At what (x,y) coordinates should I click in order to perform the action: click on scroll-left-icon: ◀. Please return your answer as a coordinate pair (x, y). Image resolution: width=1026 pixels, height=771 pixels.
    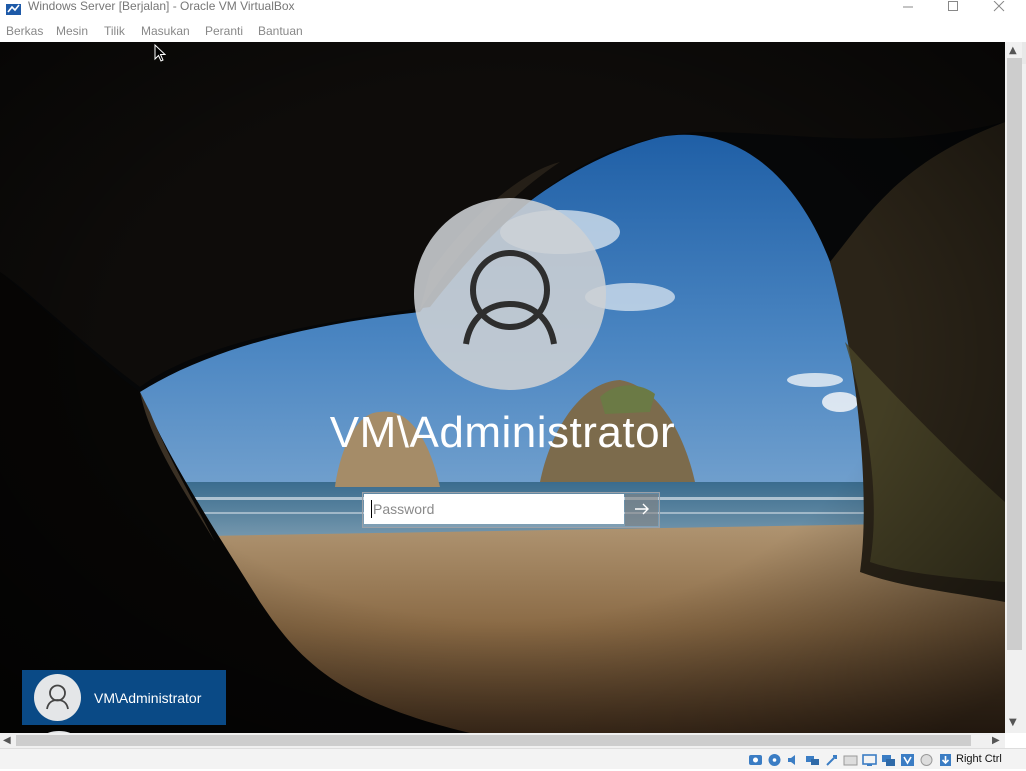
    Looking at the image, I should click on (7, 741).